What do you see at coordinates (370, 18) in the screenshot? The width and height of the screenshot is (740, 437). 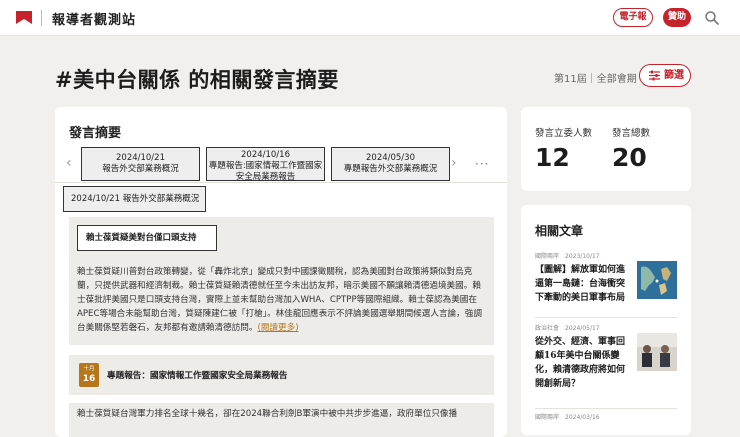 I see `top-navbar: 報導者觀測站 電子報 贊助` at bounding box center [370, 18].